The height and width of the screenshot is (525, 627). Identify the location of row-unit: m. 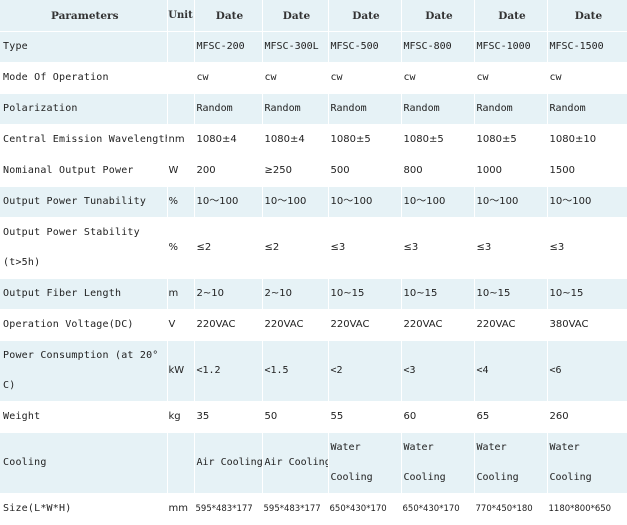
(181, 294).